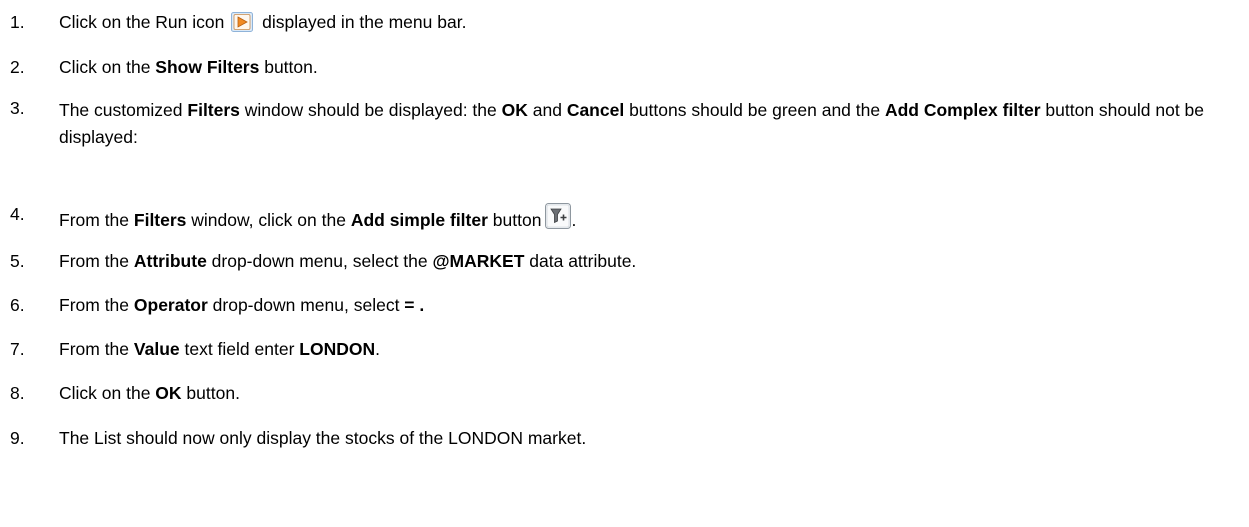 This screenshot has height=527, width=1249. I want to click on step-text: Click on the Show Filters button., so click(188, 67).